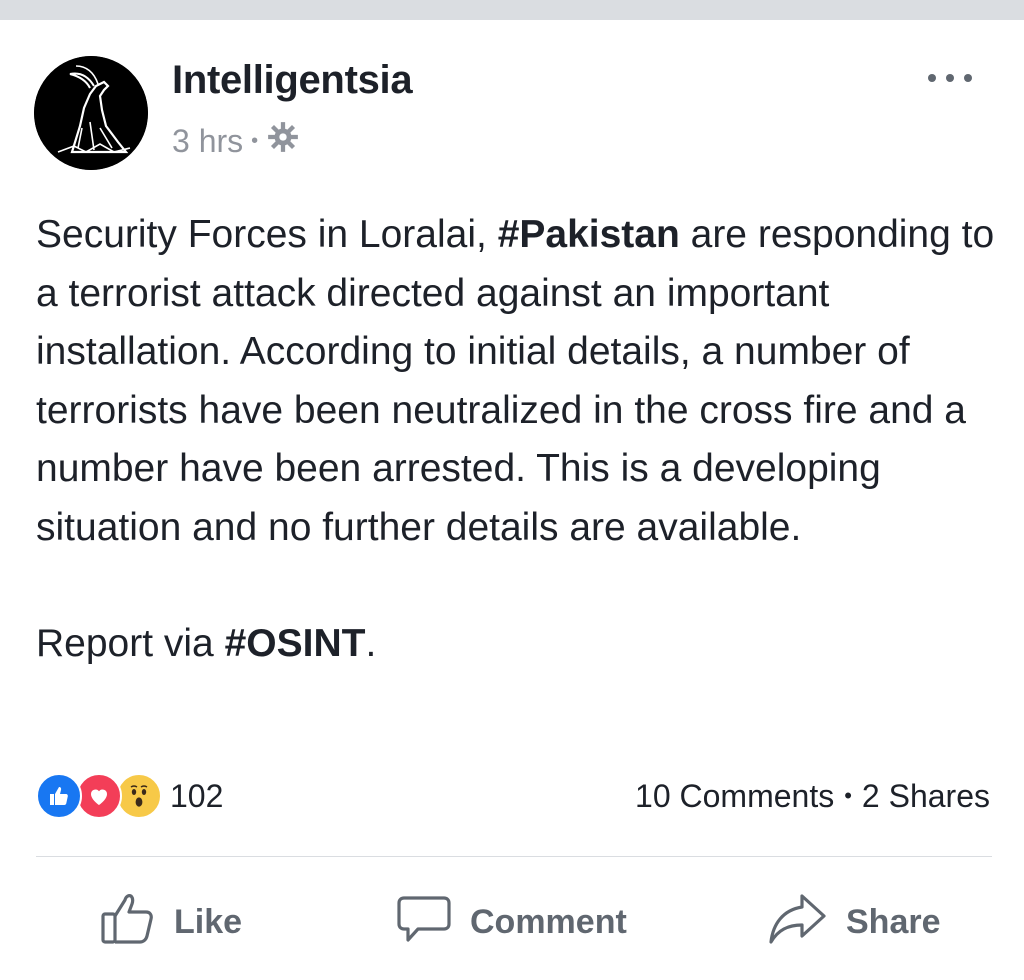  Describe the element at coordinates (59, 796) in the screenshot. I see `like-reaction-icon` at that location.